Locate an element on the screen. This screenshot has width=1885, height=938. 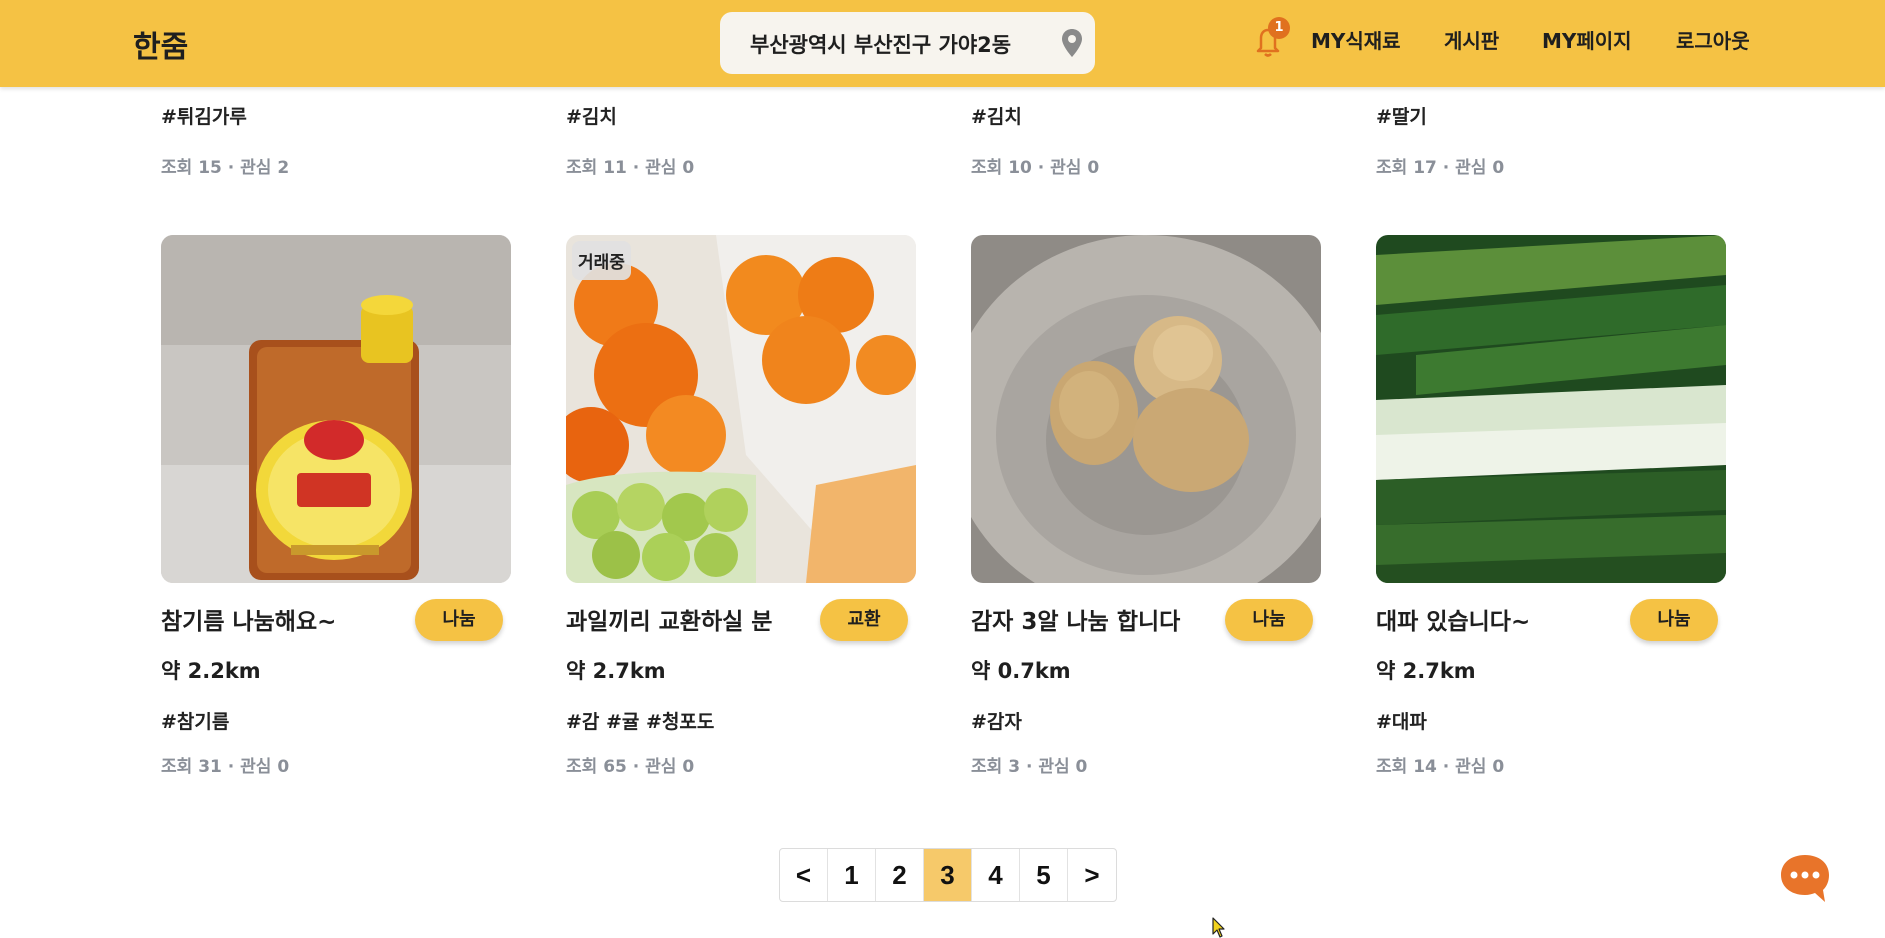
nav-logout: 로그아웃 is located at coordinates (1713, 39).